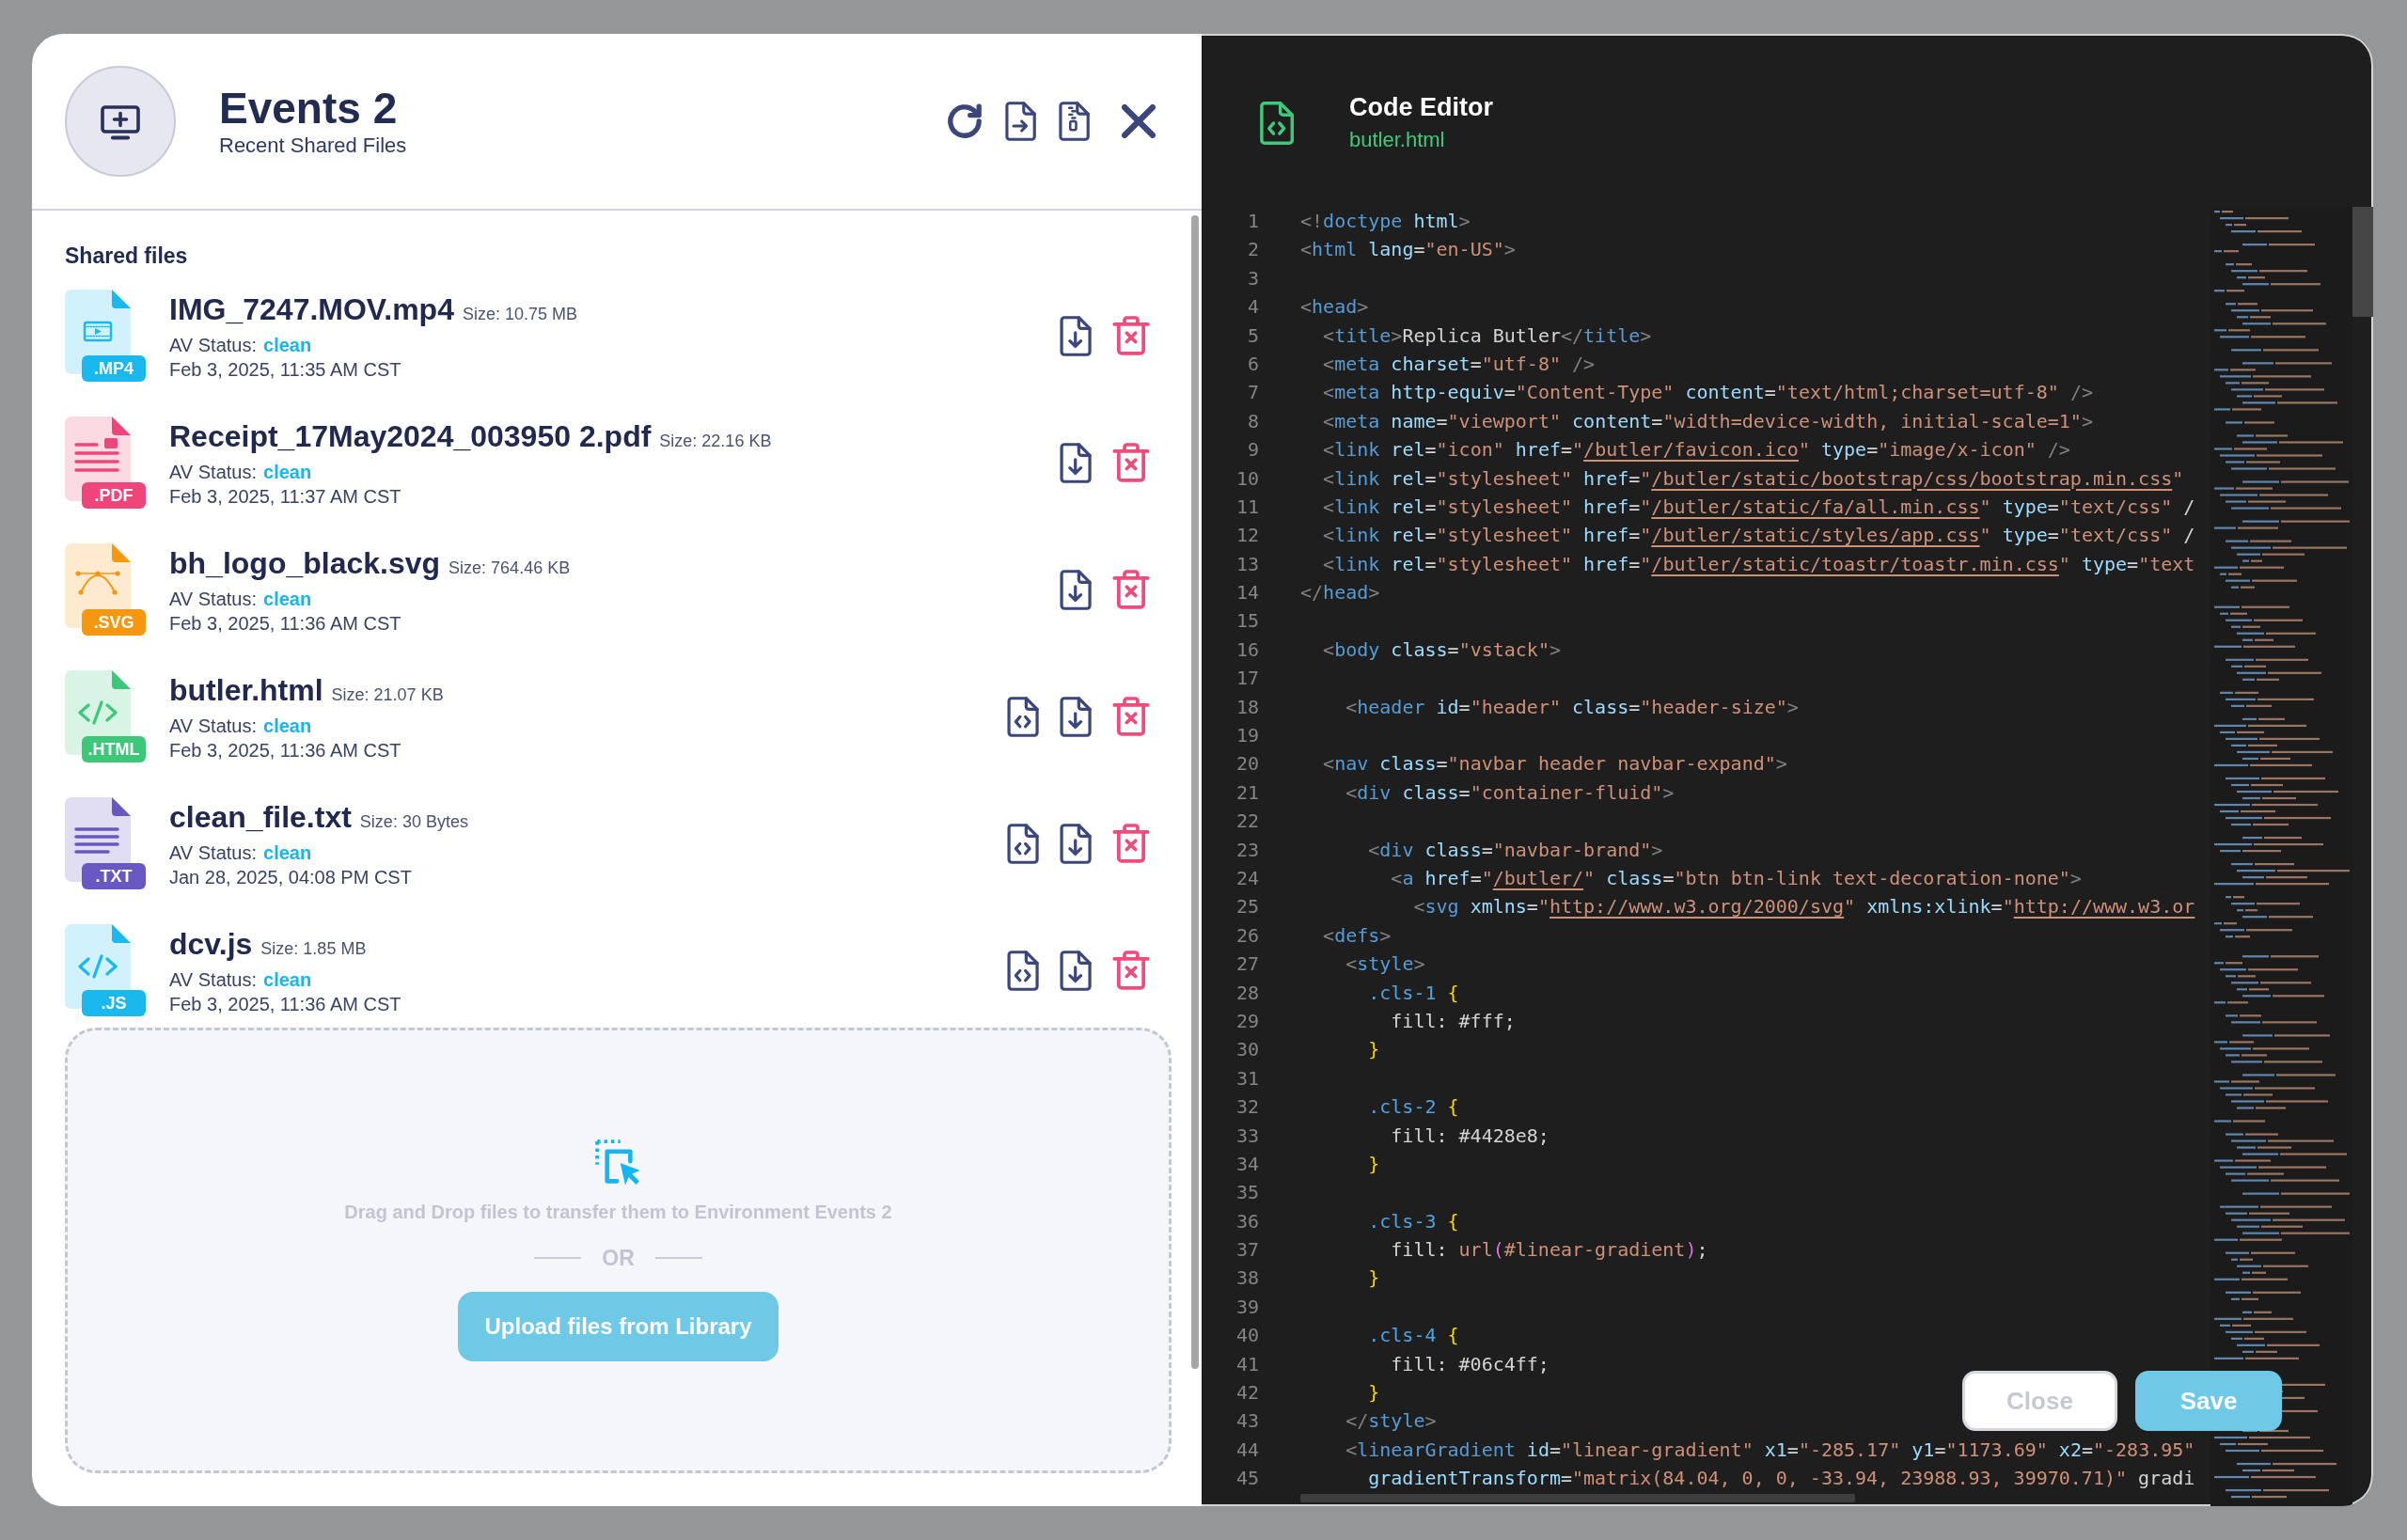  What do you see at coordinates (1253, 221) in the screenshot?
I see `line-number: 1` at bounding box center [1253, 221].